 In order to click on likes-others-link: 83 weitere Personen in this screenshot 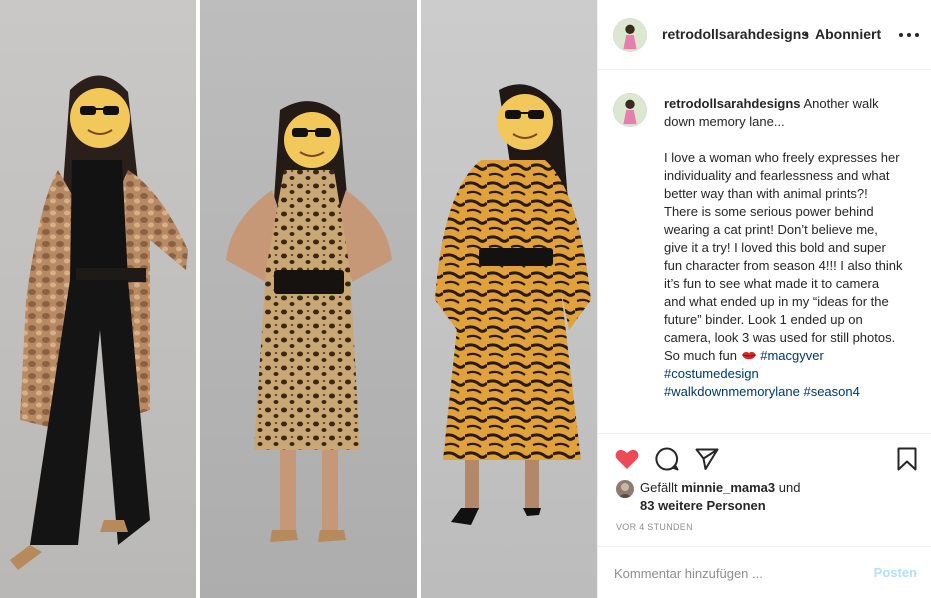, I will do `click(703, 505)`.